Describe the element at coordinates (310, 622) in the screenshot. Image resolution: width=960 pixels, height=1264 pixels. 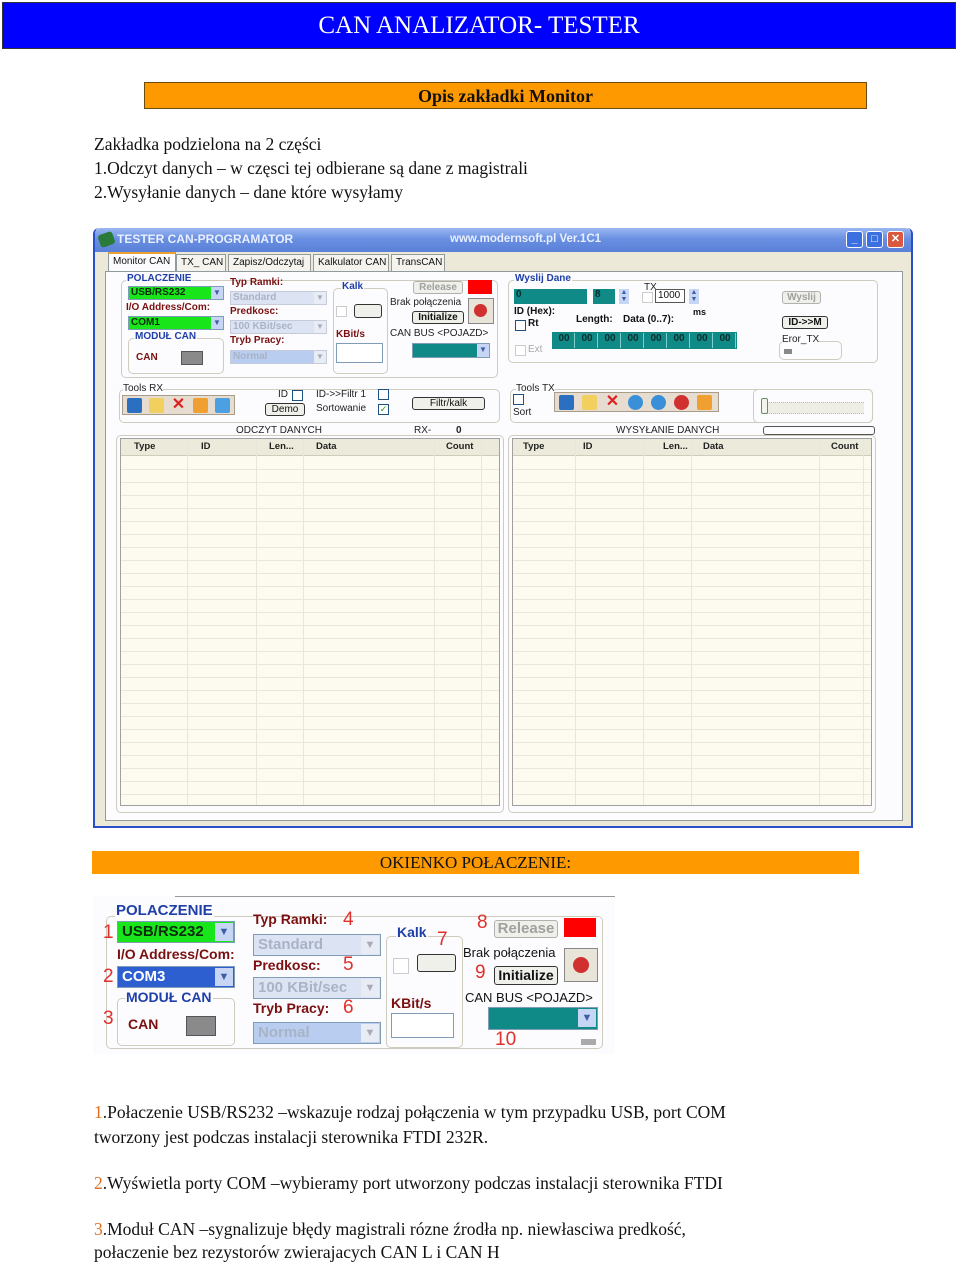
I see `rx-data-grid: Type ID Len... Data Count` at that location.